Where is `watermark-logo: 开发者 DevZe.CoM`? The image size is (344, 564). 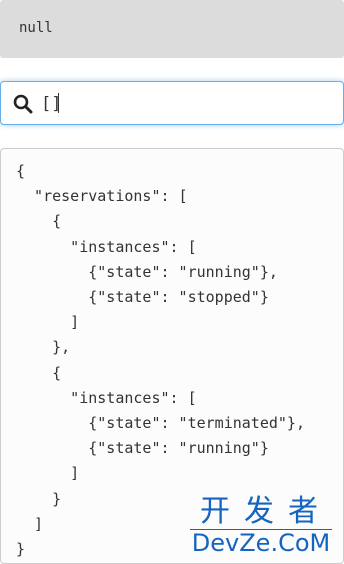 watermark-logo: 开发者 DevZe.CoM is located at coordinates (261, 527).